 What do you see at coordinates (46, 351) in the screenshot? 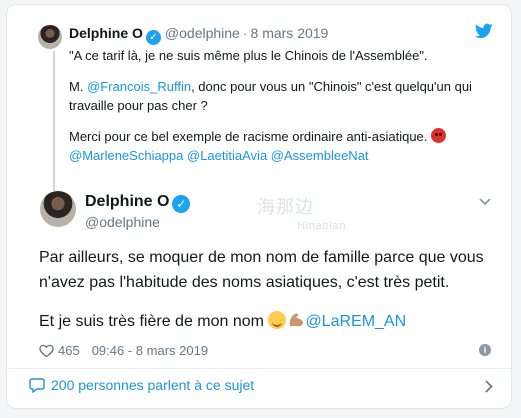
I see `heart-icon` at bounding box center [46, 351].